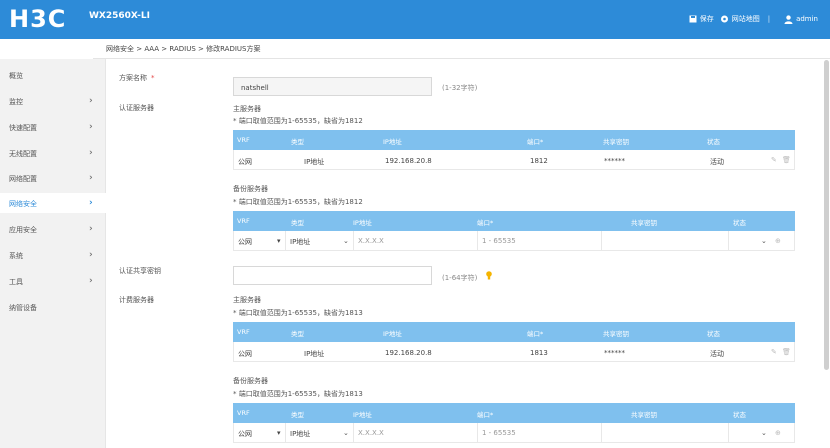 The image size is (830, 448). I want to click on sidebar-item-label: 系统, so click(16, 256).